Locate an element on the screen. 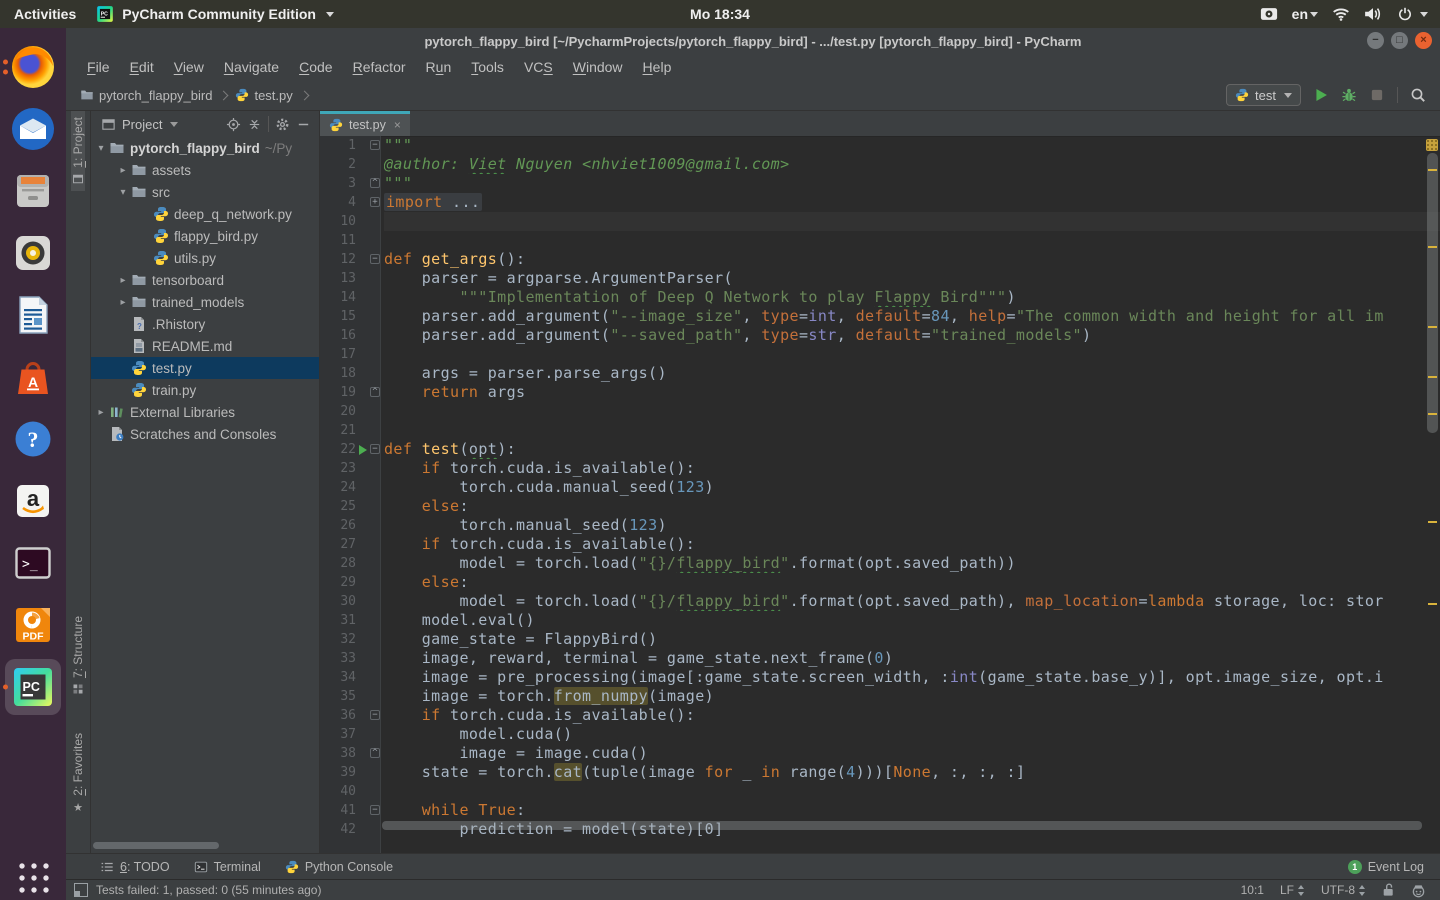  lock-icon is located at coordinates (1388, 890).